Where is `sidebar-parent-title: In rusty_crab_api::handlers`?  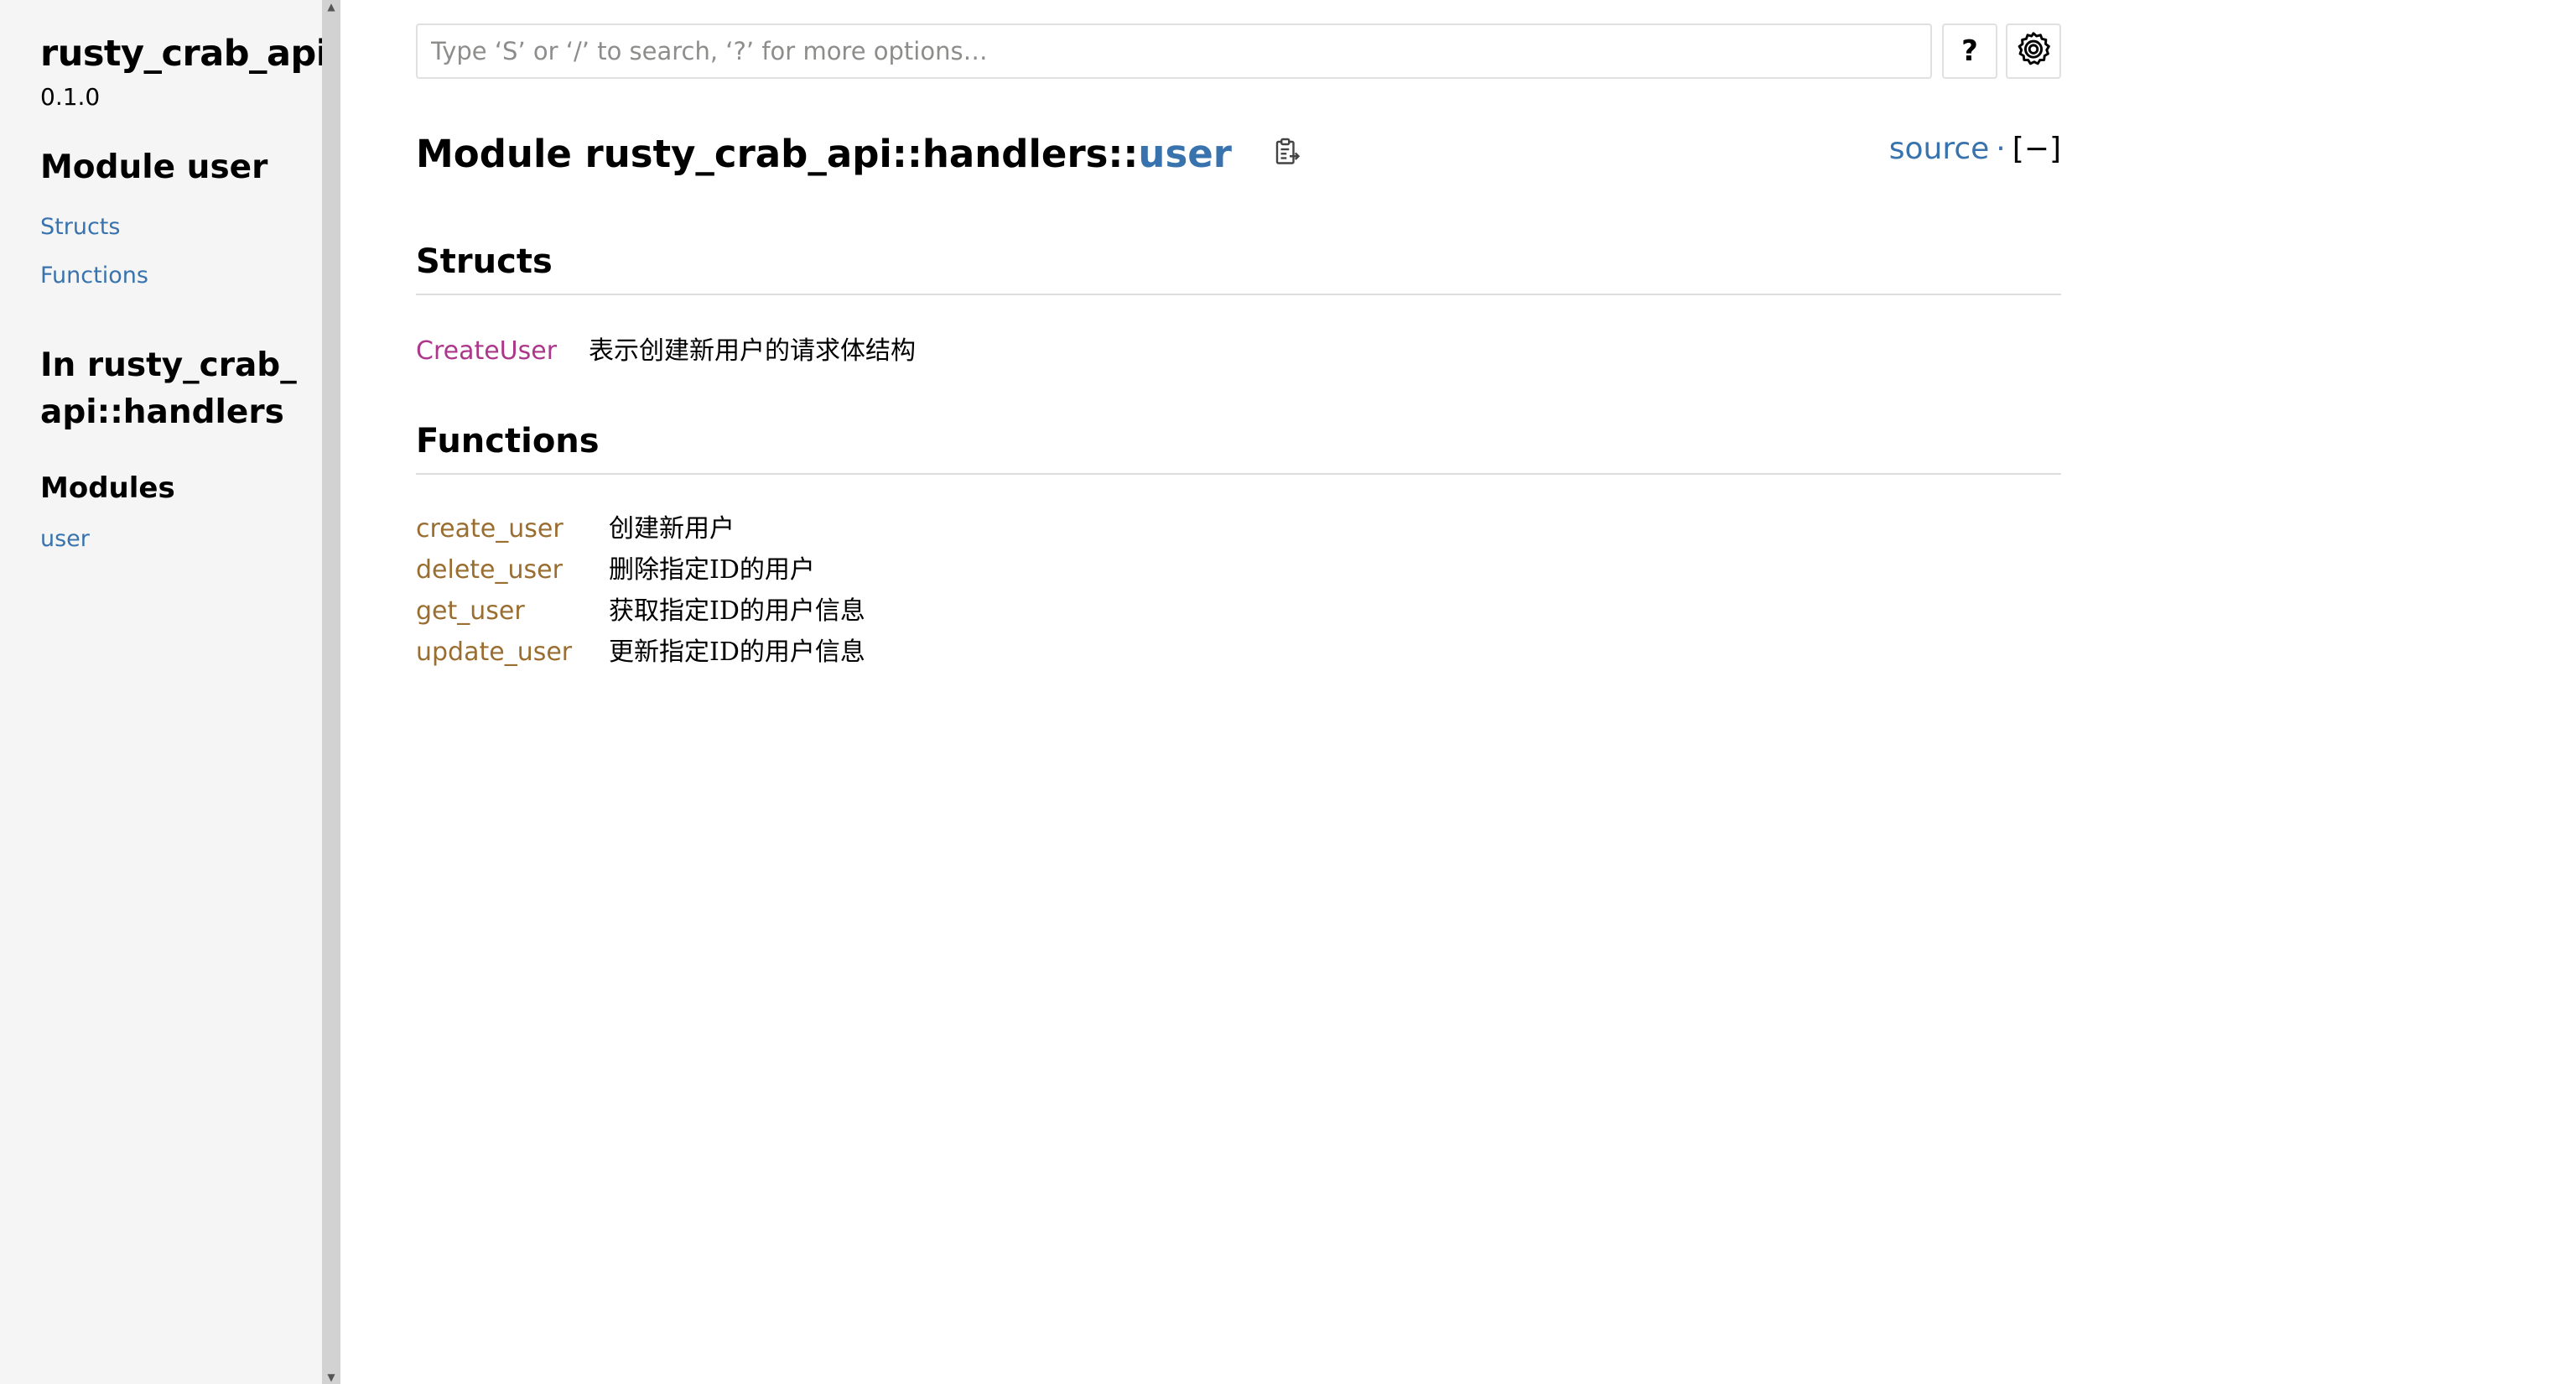
sidebar-parent-title: In rusty_crab_api::handlers is located at coordinates (181, 389).